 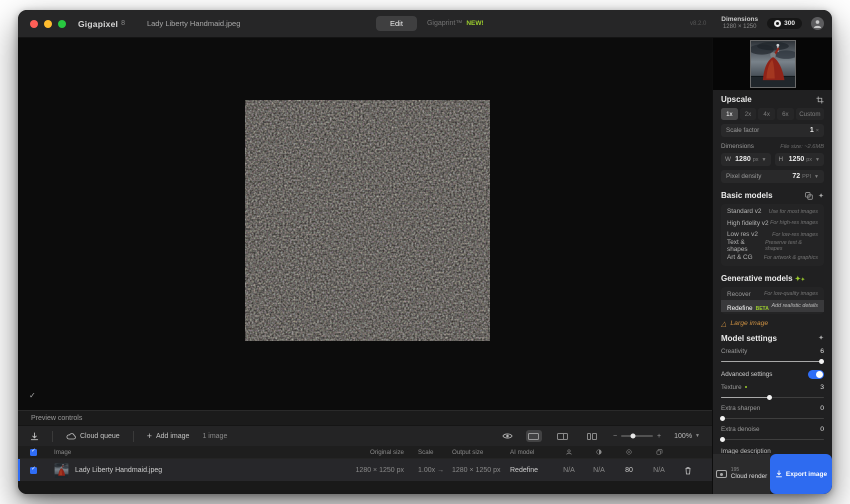 I want to click on close-button, so click(x=34, y=23).